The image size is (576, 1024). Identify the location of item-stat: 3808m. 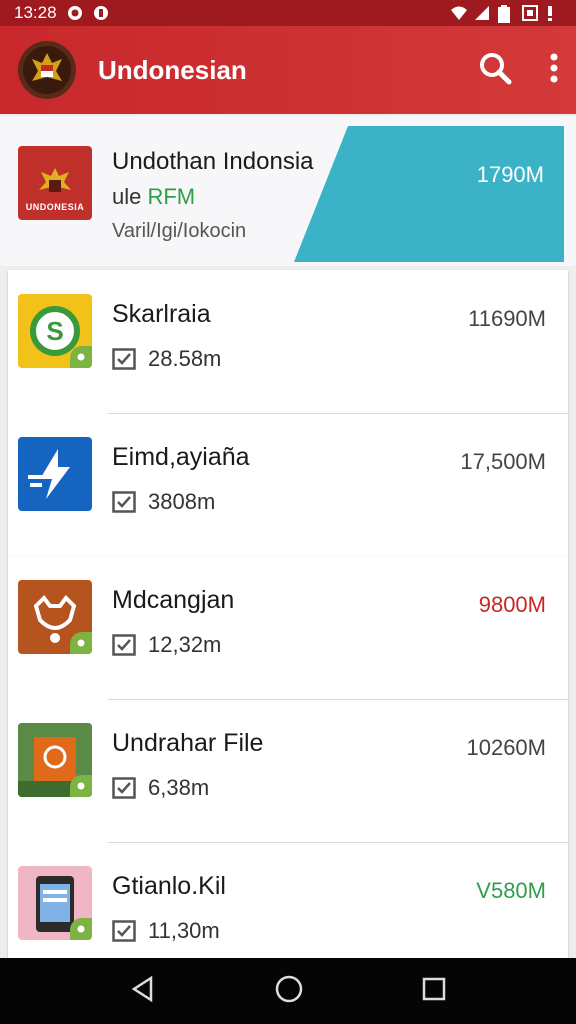
(163, 502).